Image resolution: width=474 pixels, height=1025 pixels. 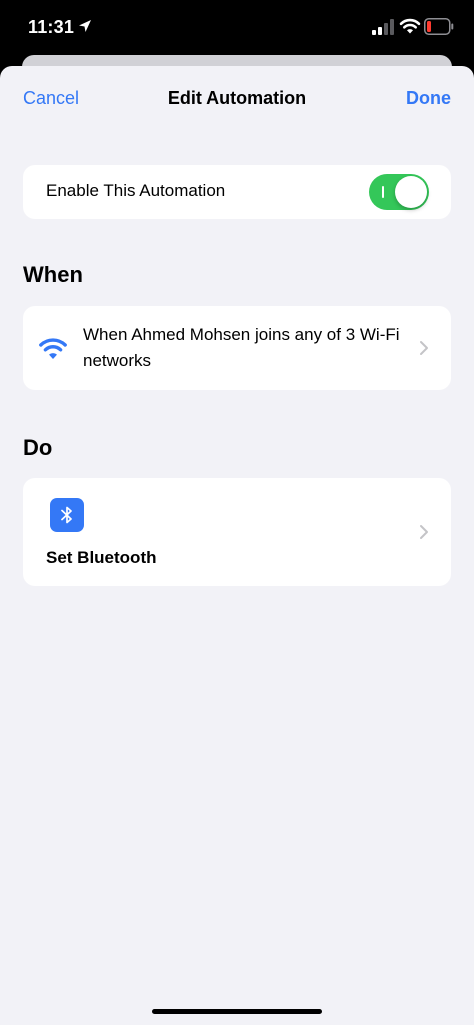 What do you see at coordinates (383, 192) in the screenshot?
I see `toggle-on-mark` at bounding box center [383, 192].